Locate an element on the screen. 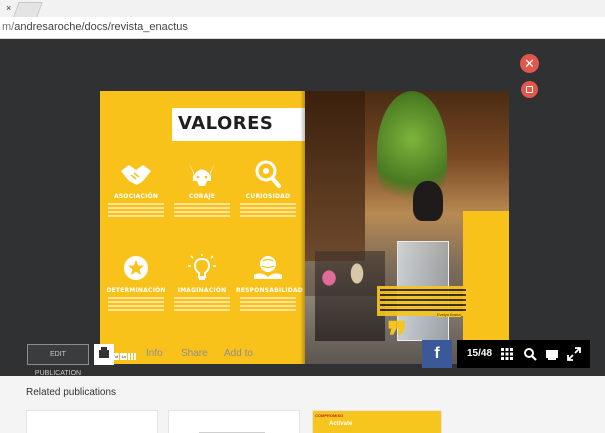 Image resolution: width=605 pixels, height=433 pixels. card-tagline: COMPROMISO is located at coordinates (329, 415).